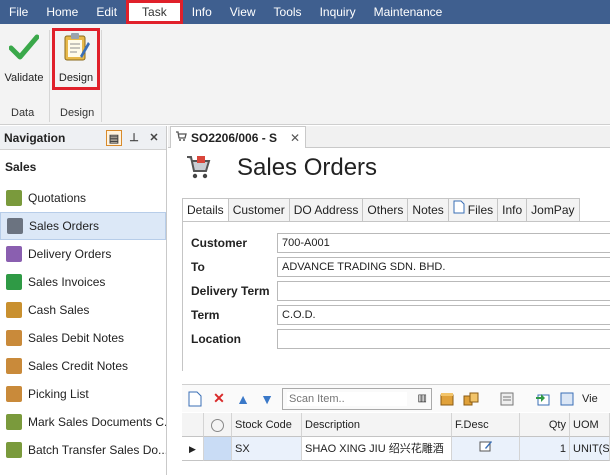  What do you see at coordinates (590, 425) in the screenshot?
I see `grid-header-uom: UOM` at bounding box center [590, 425].